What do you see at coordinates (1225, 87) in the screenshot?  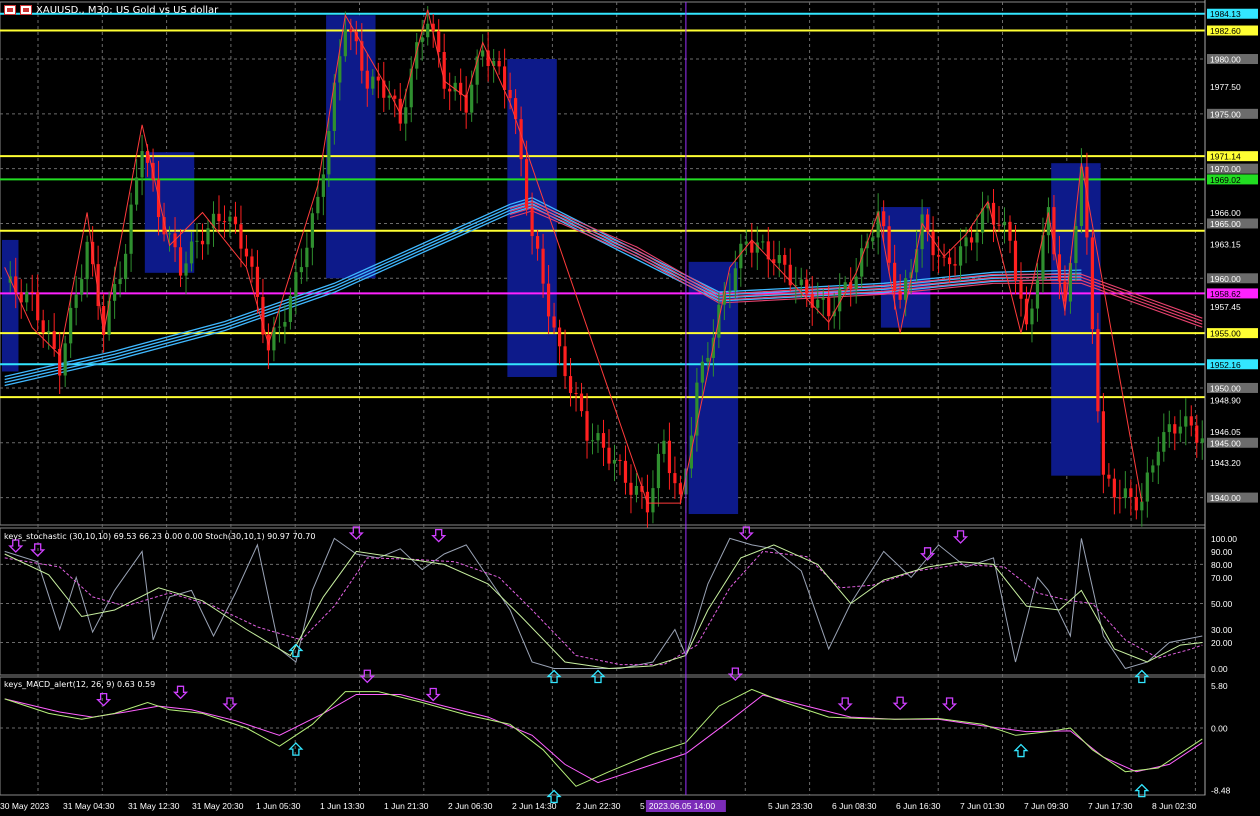 I see `price-label: 1977.50` at bounding box center [1225, 87].